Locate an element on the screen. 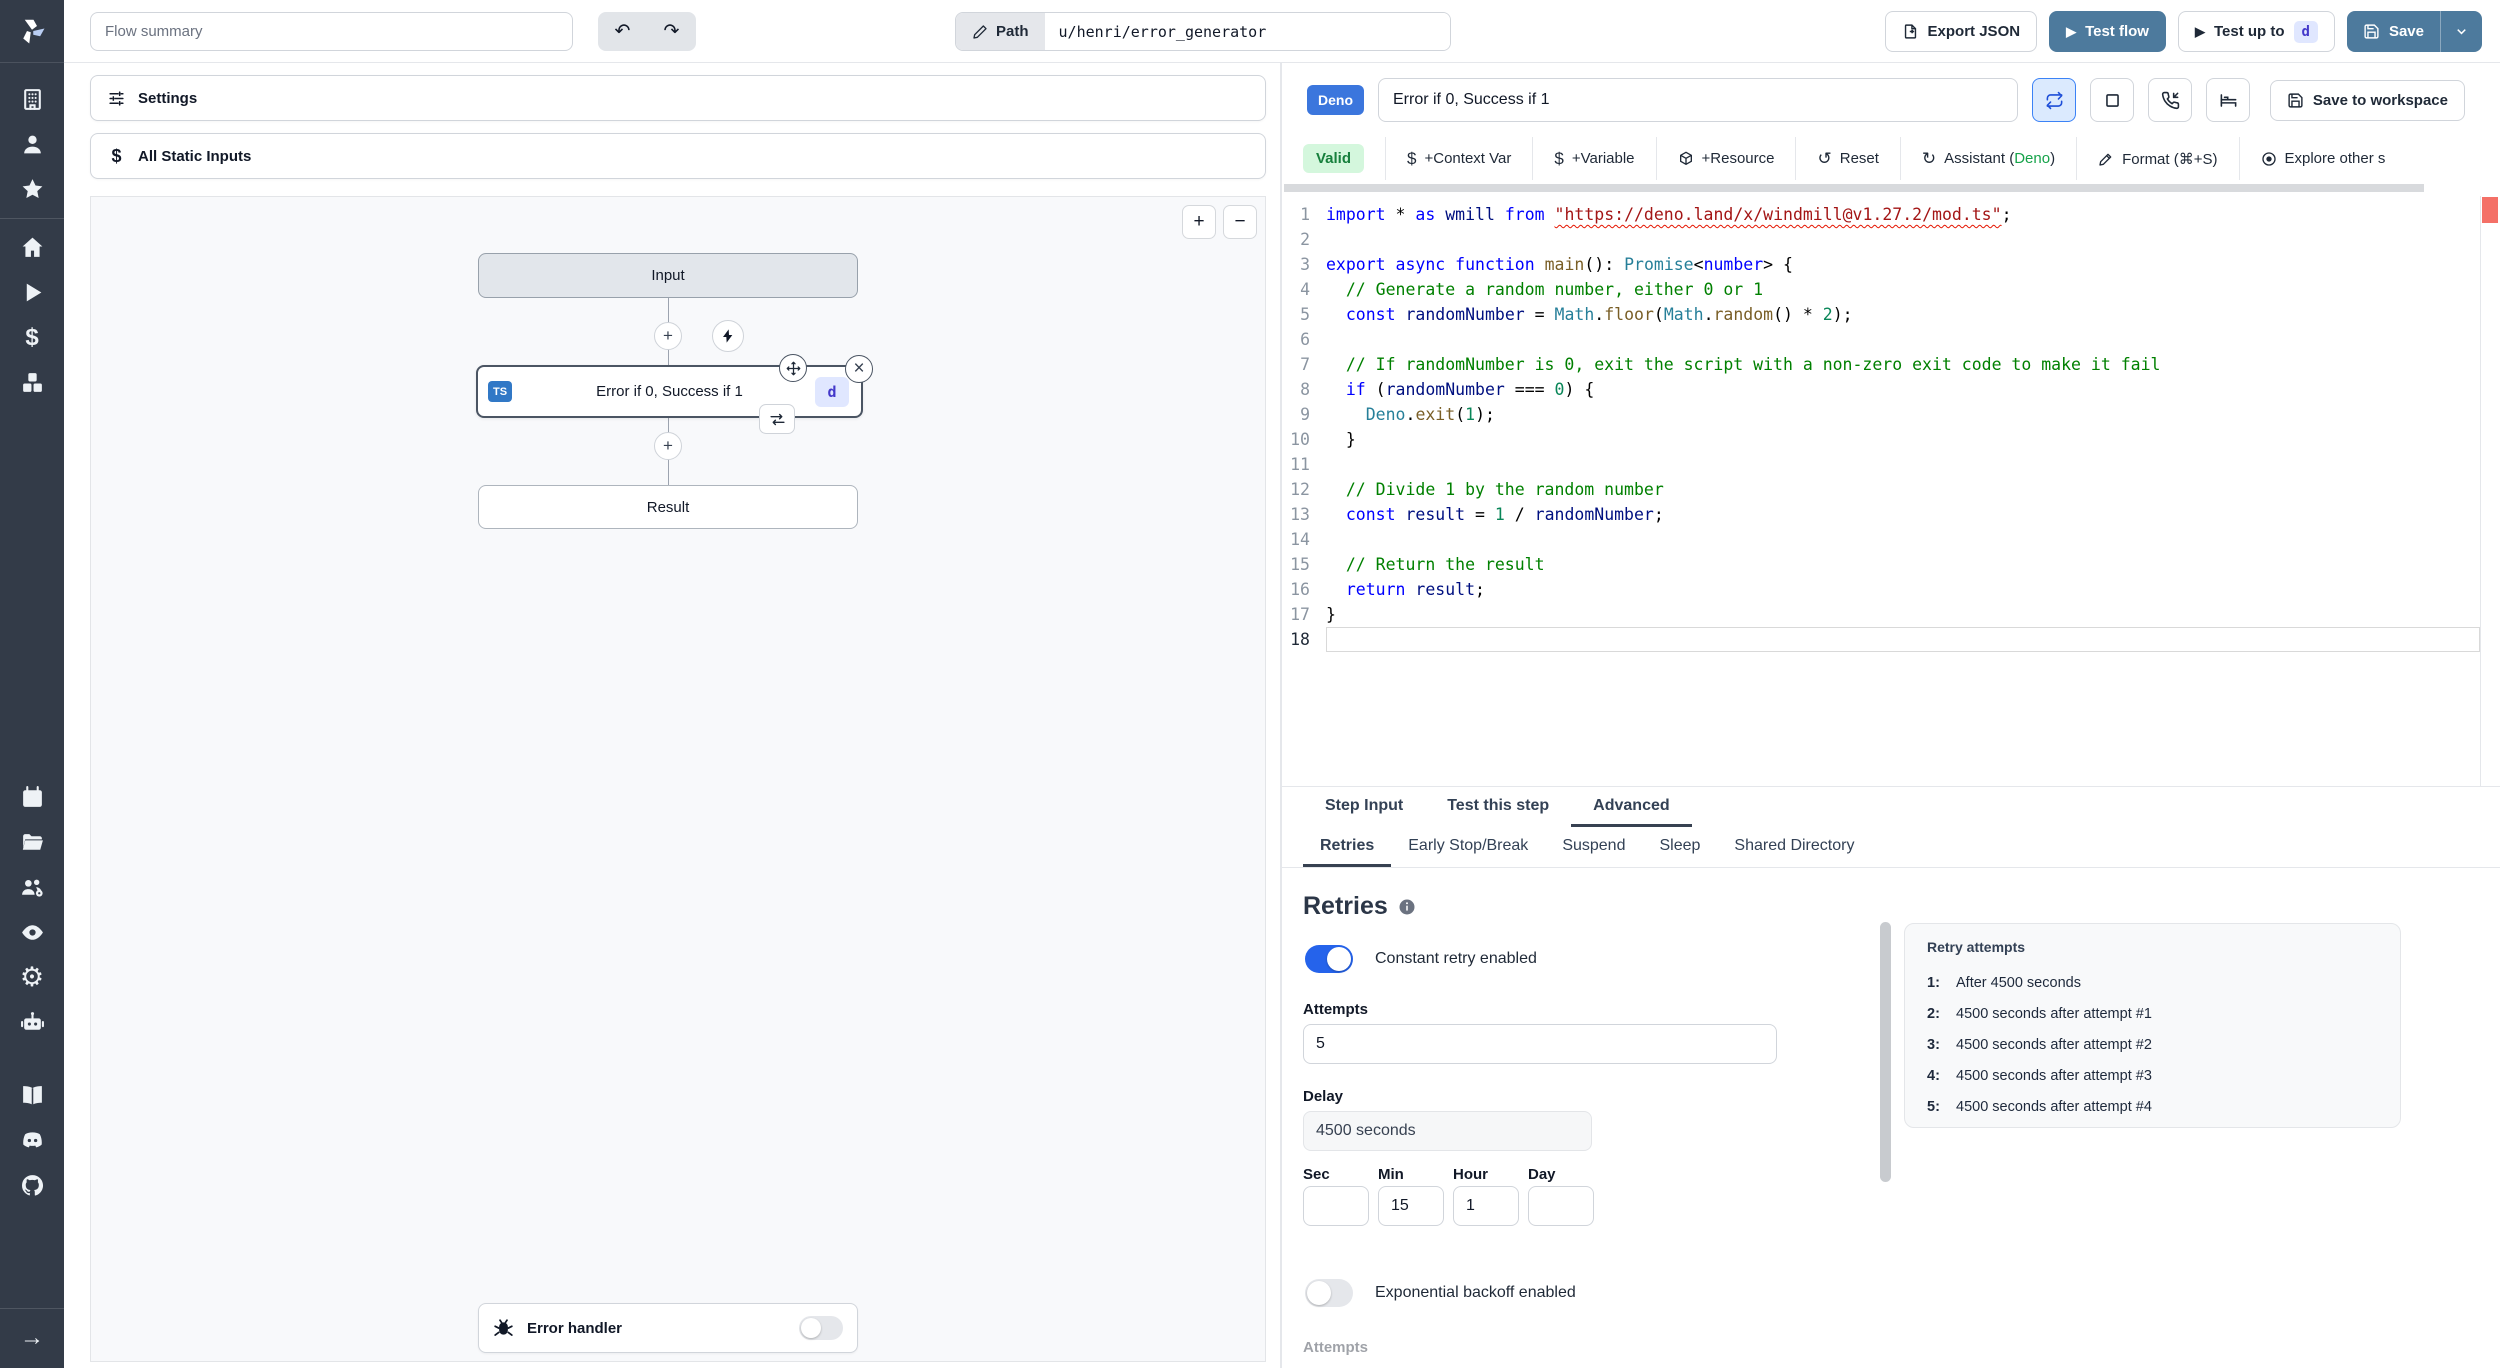 The width and height of the screenshot is (2500, 1368). bug-icon is located at coordinates (503, 1327).